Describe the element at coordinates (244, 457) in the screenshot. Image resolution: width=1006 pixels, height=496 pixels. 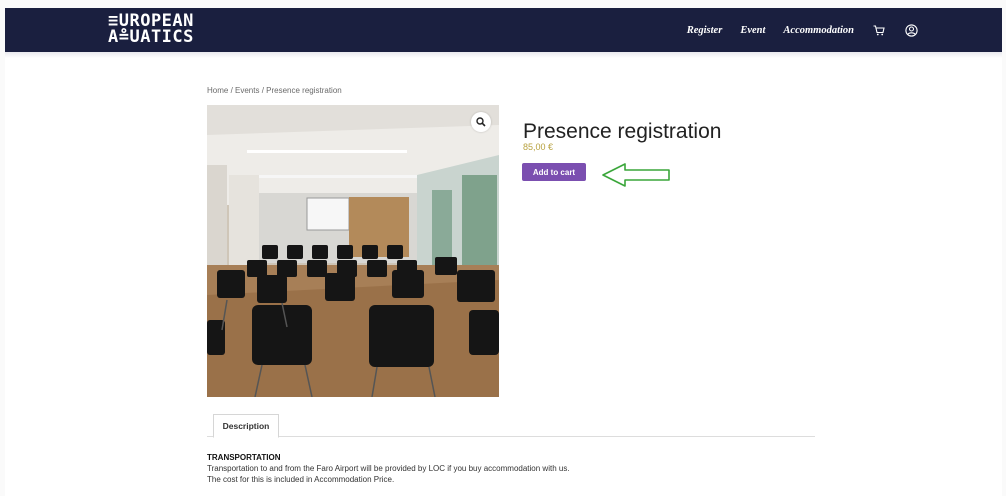
I see `description-heading: TRANSPORTATION` at that location.